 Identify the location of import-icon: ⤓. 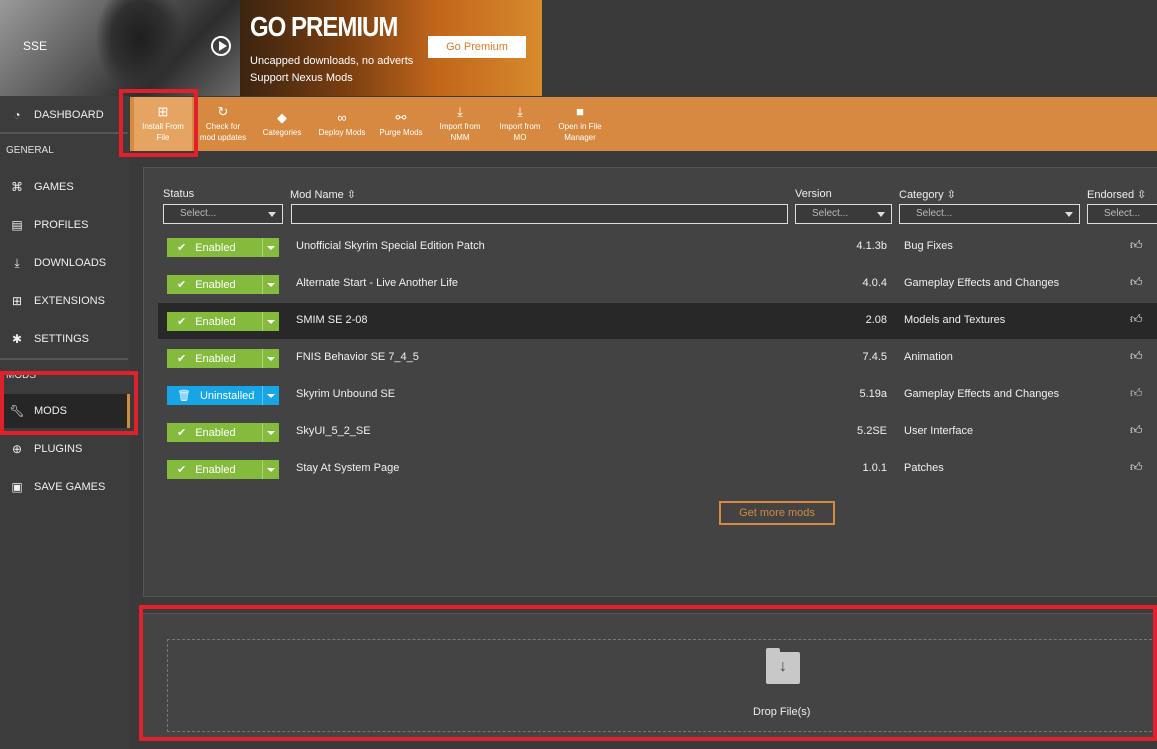
(520, 111).